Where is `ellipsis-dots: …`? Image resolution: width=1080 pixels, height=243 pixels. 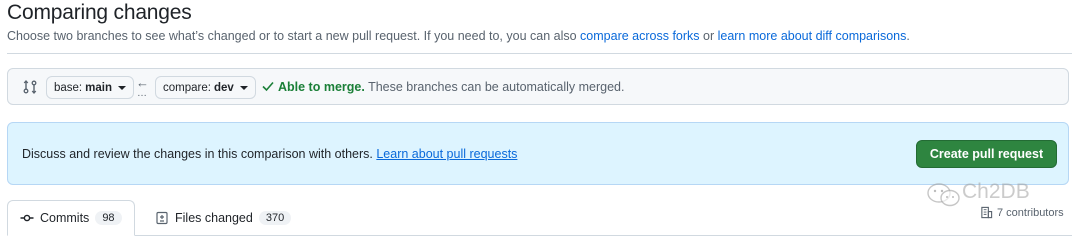 ellipsis-dots: … is located at coordinates (142, 93).